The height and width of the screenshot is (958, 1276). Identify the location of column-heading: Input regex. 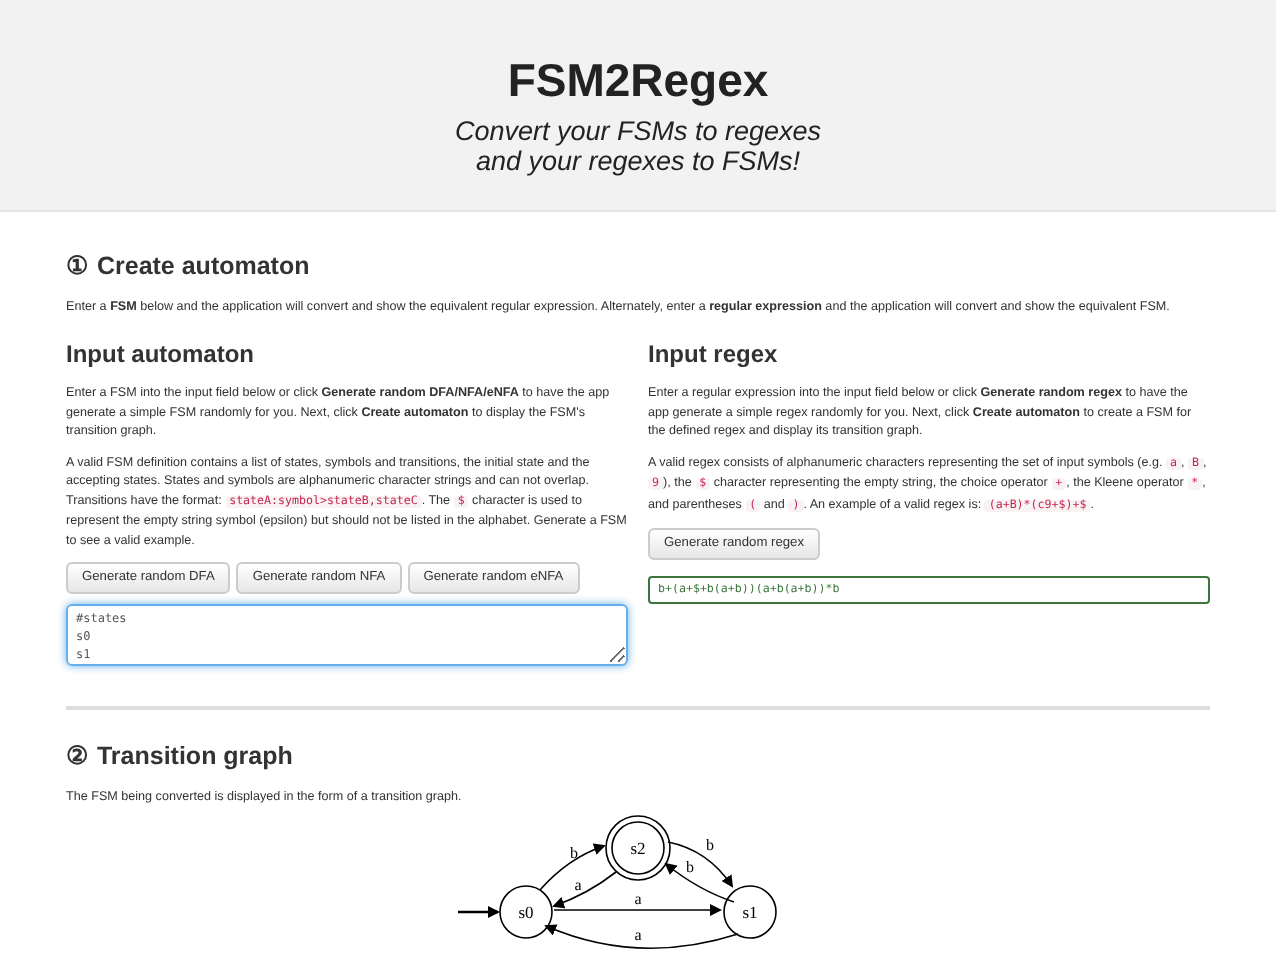
(714, 355).